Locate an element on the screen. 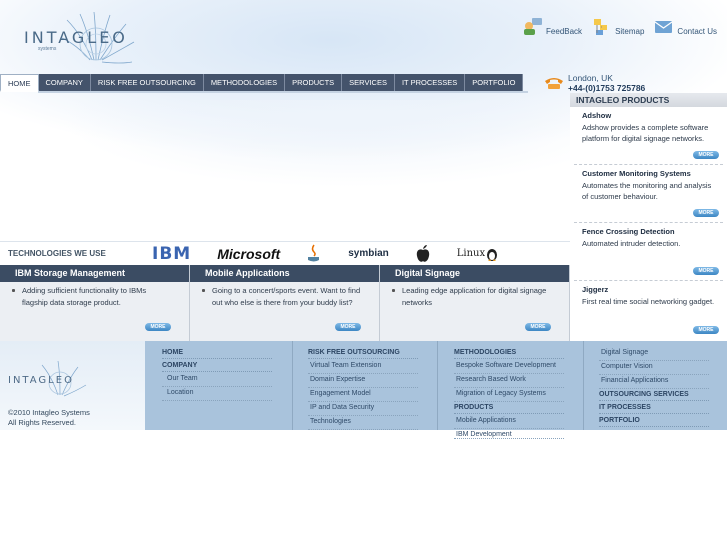 The height and width of the screenshot is (545, 727). nav-products: PRODUCTS is located at coordinates (314, 83).